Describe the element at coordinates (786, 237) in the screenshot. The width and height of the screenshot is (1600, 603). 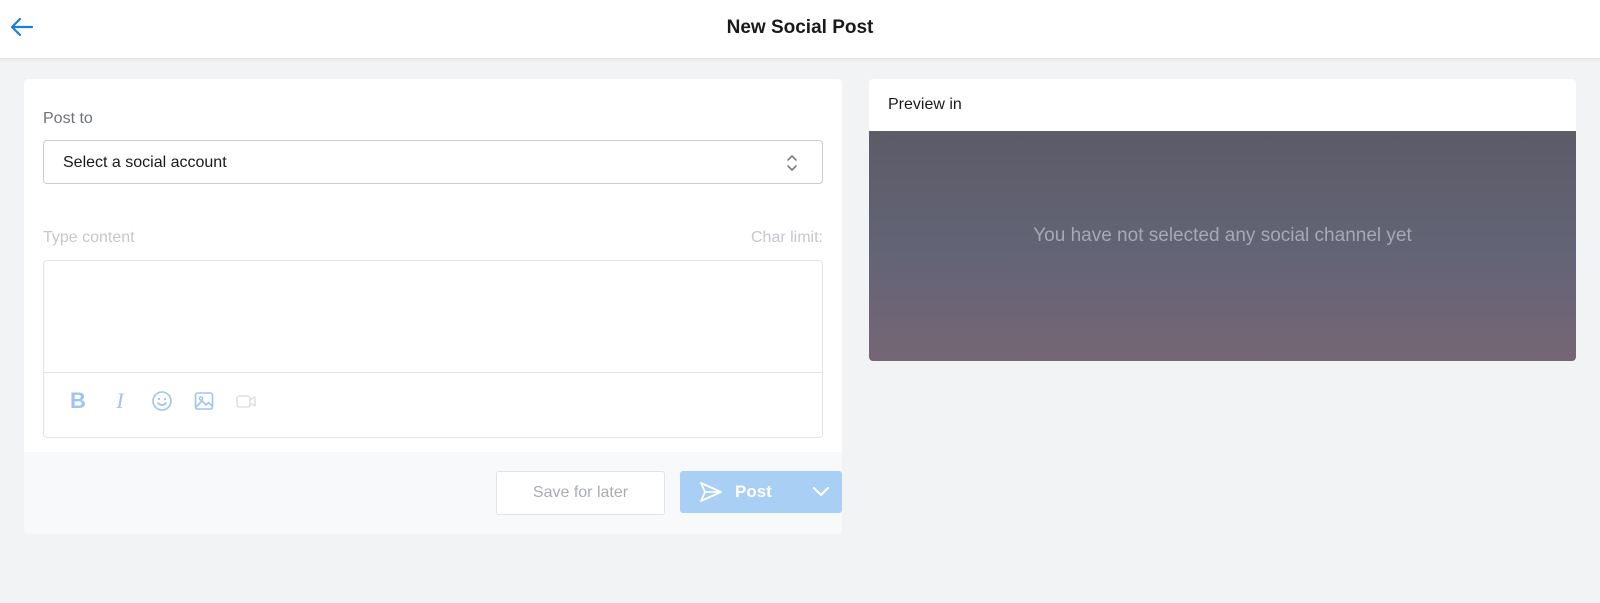
I see `char-limit-label: Char limit:` at that location.